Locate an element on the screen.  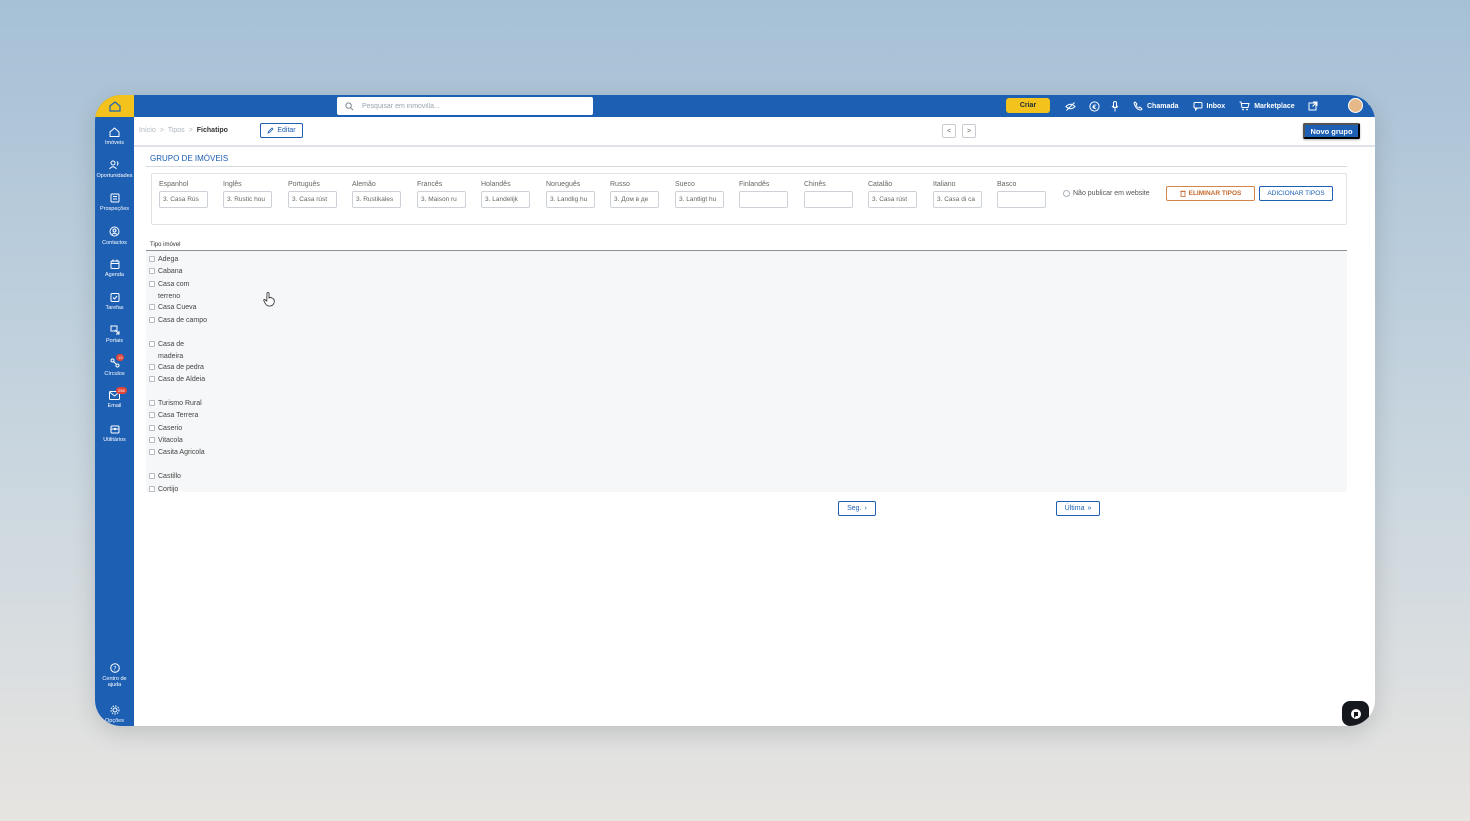
list-item: Turismo Rural is located at coordinates (179, 405).